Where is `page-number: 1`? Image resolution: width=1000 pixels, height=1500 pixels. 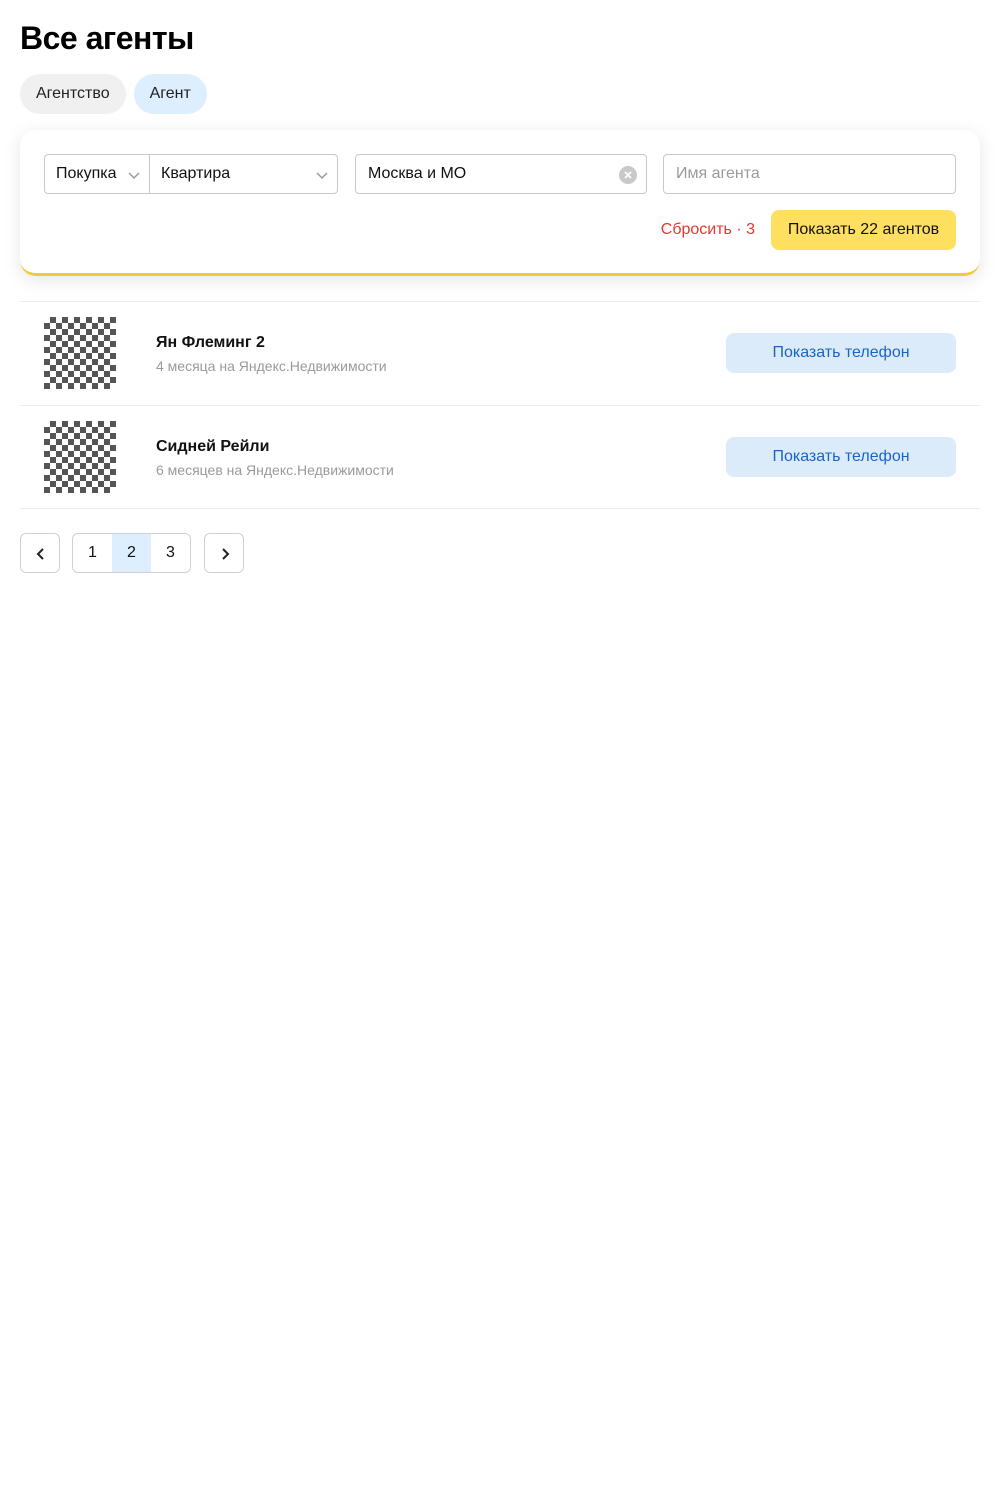 page-number: 1 is located at coordinates (92, 553).